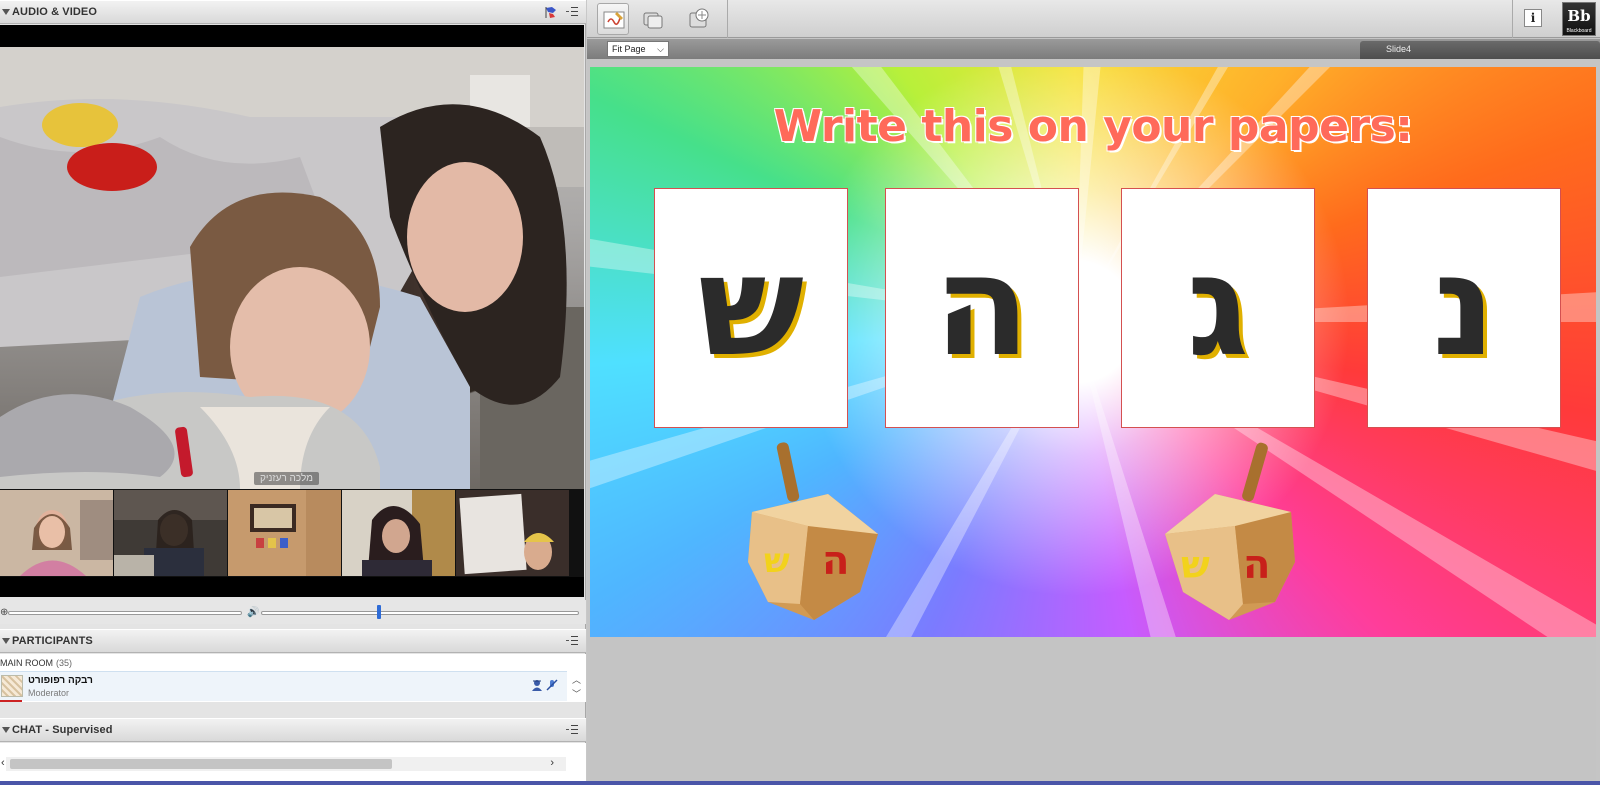 This screenshot has width=1600, height=785. Describe the element at coordinates (3, 763) in the screenshot. I see `scroll-left-icon: ‹` at that location.